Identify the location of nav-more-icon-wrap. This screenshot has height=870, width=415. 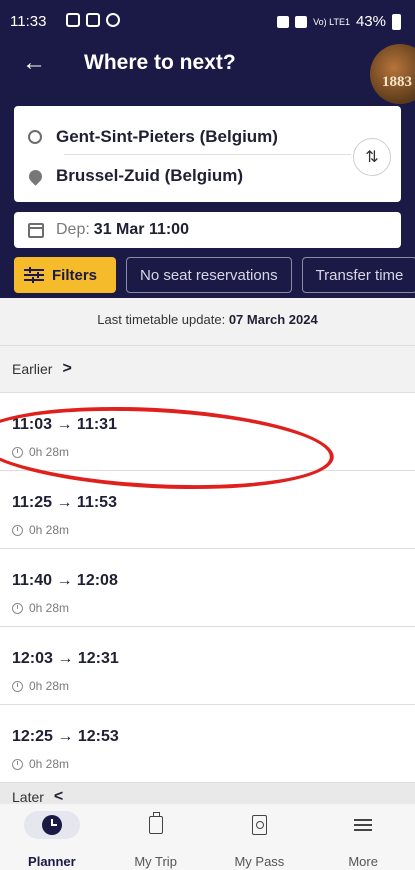
(363, 825).